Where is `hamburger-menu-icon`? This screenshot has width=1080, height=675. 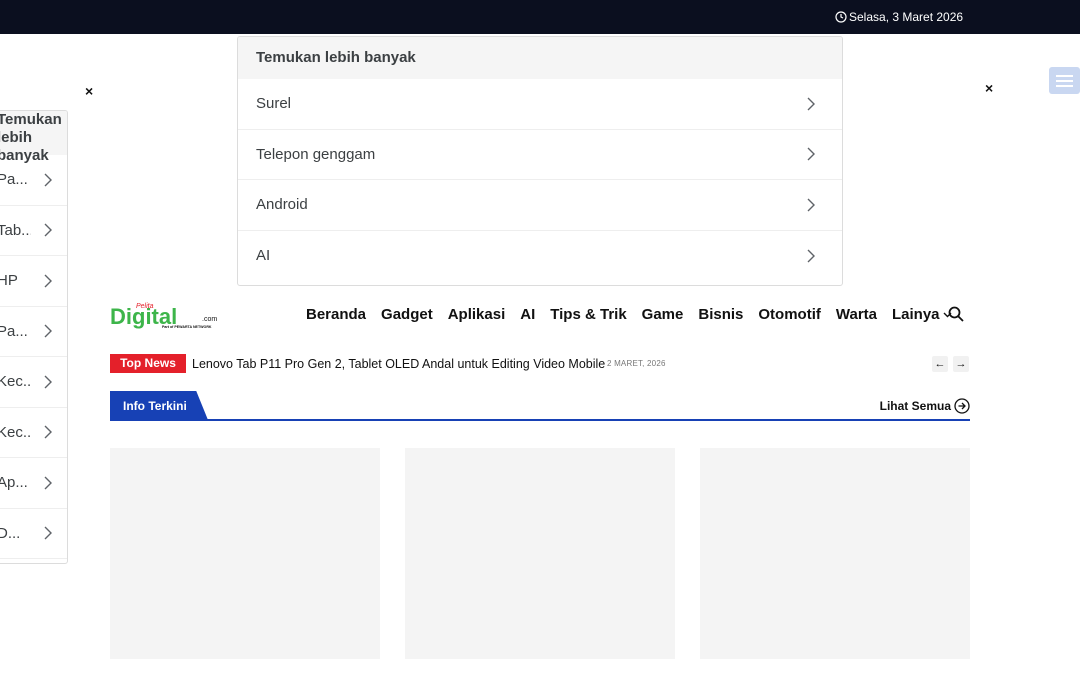 hamburger-menu-icon is located at coordinates (1064, 80).